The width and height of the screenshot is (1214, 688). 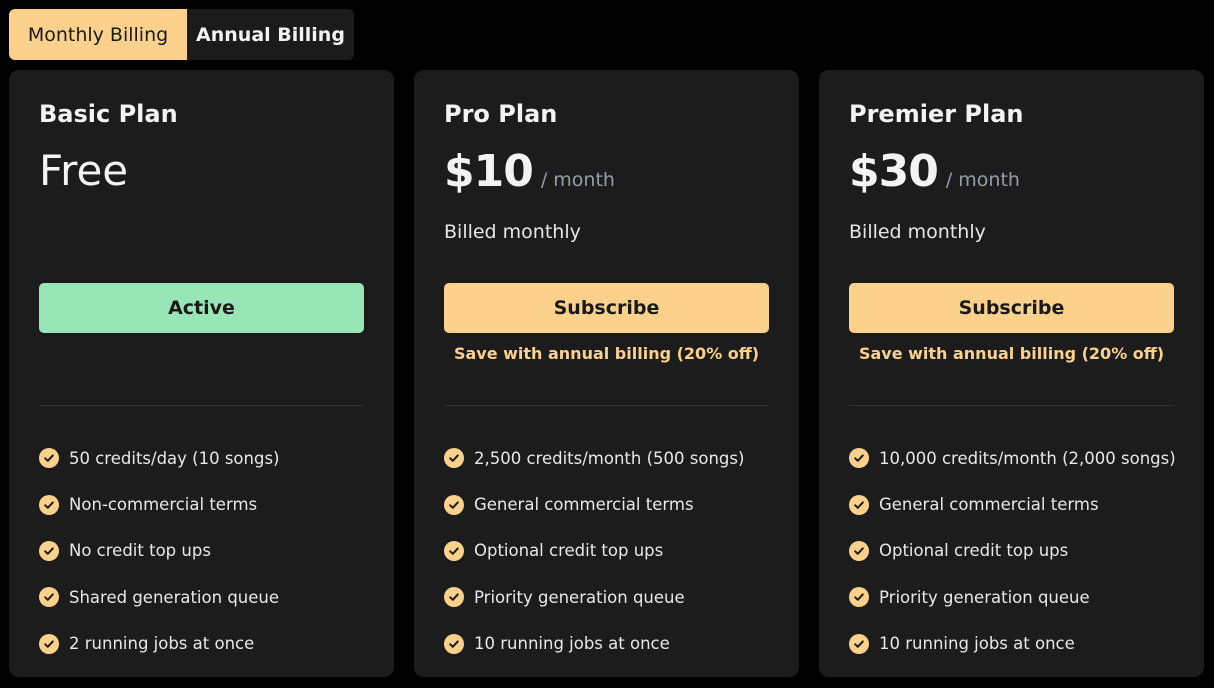 I want to click on feature-item: 50 credits/day (10 songs), so click(x=159, y=458).